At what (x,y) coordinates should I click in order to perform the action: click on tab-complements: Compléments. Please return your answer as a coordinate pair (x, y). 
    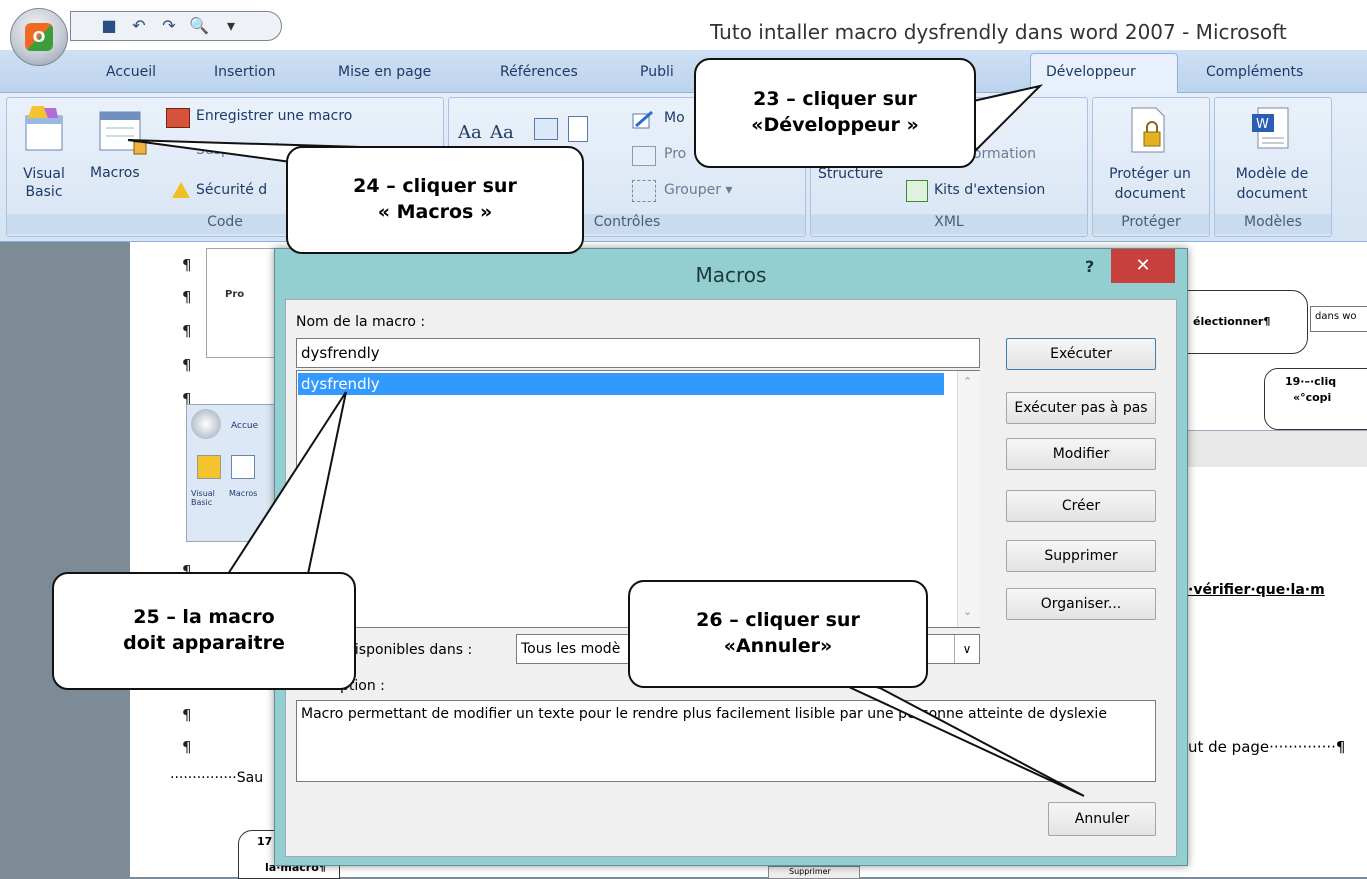
    Looking at the image, I should click on (1254, 72).